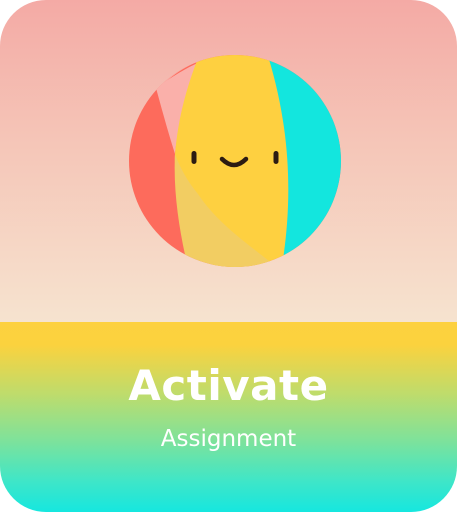  I want to click on card-subtitle: Assignment, so click(228, 439).